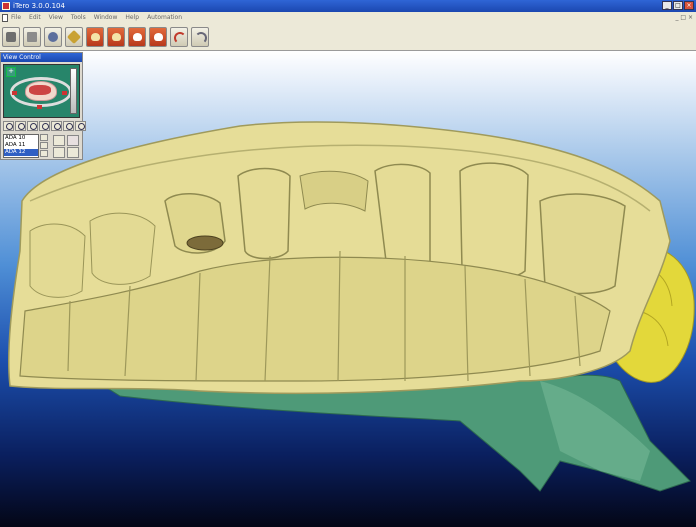 The height and width of the screenshot is (527, 696). Describe the element at coordinates (11, 36) in the screenshot. I see `open-scan-button` at that location.